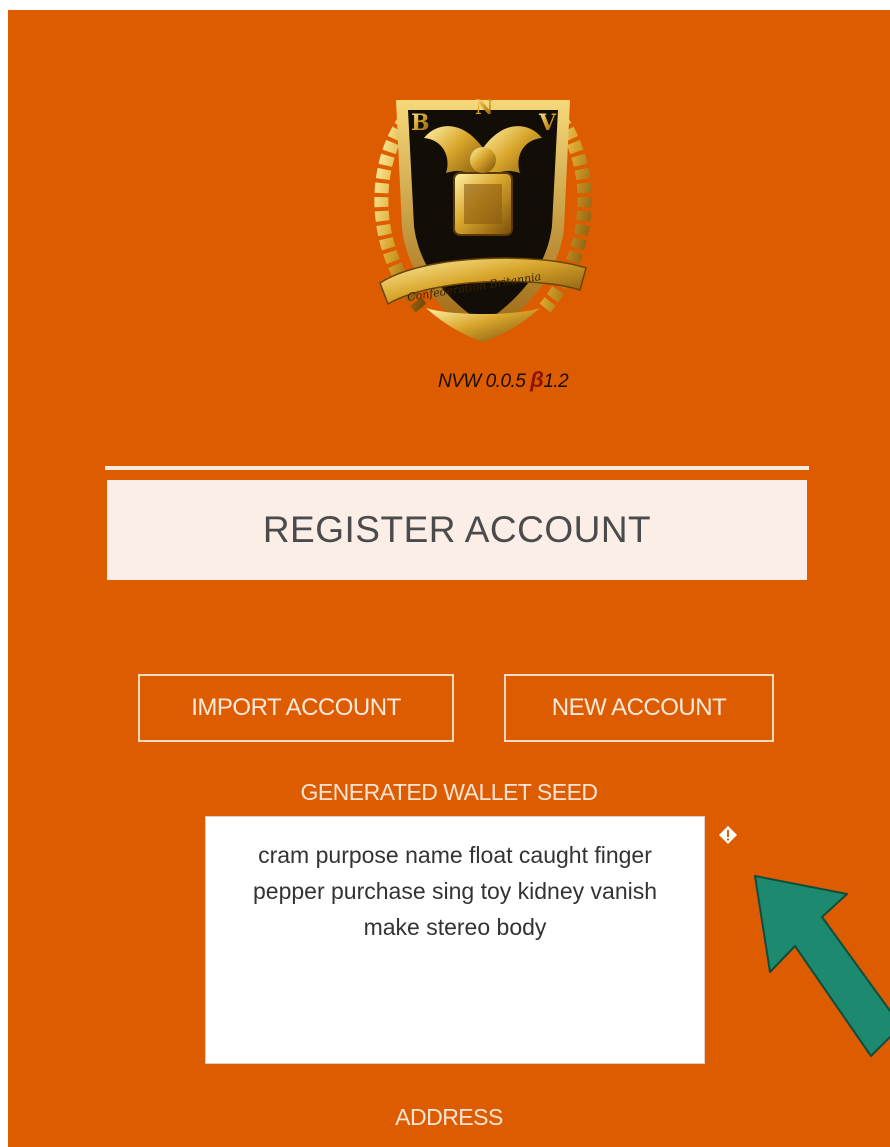 The image size is (890, 1147). I want to click on header-divider, so click(457, 468).